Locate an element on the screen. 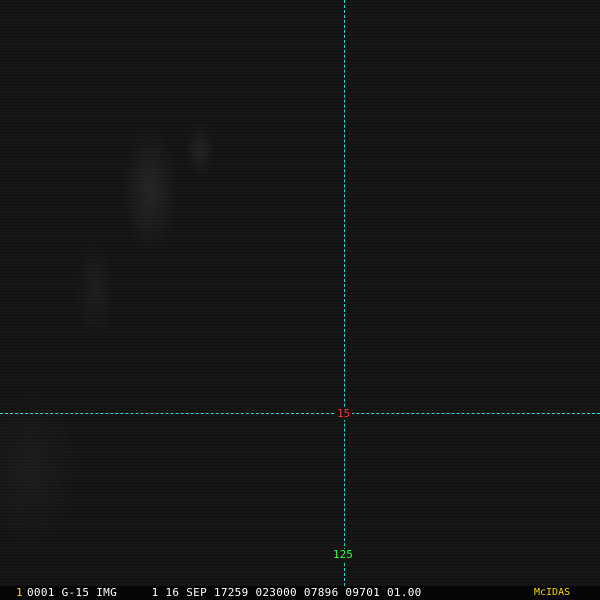  latitude-gridline is located at coordinates (300, 413).